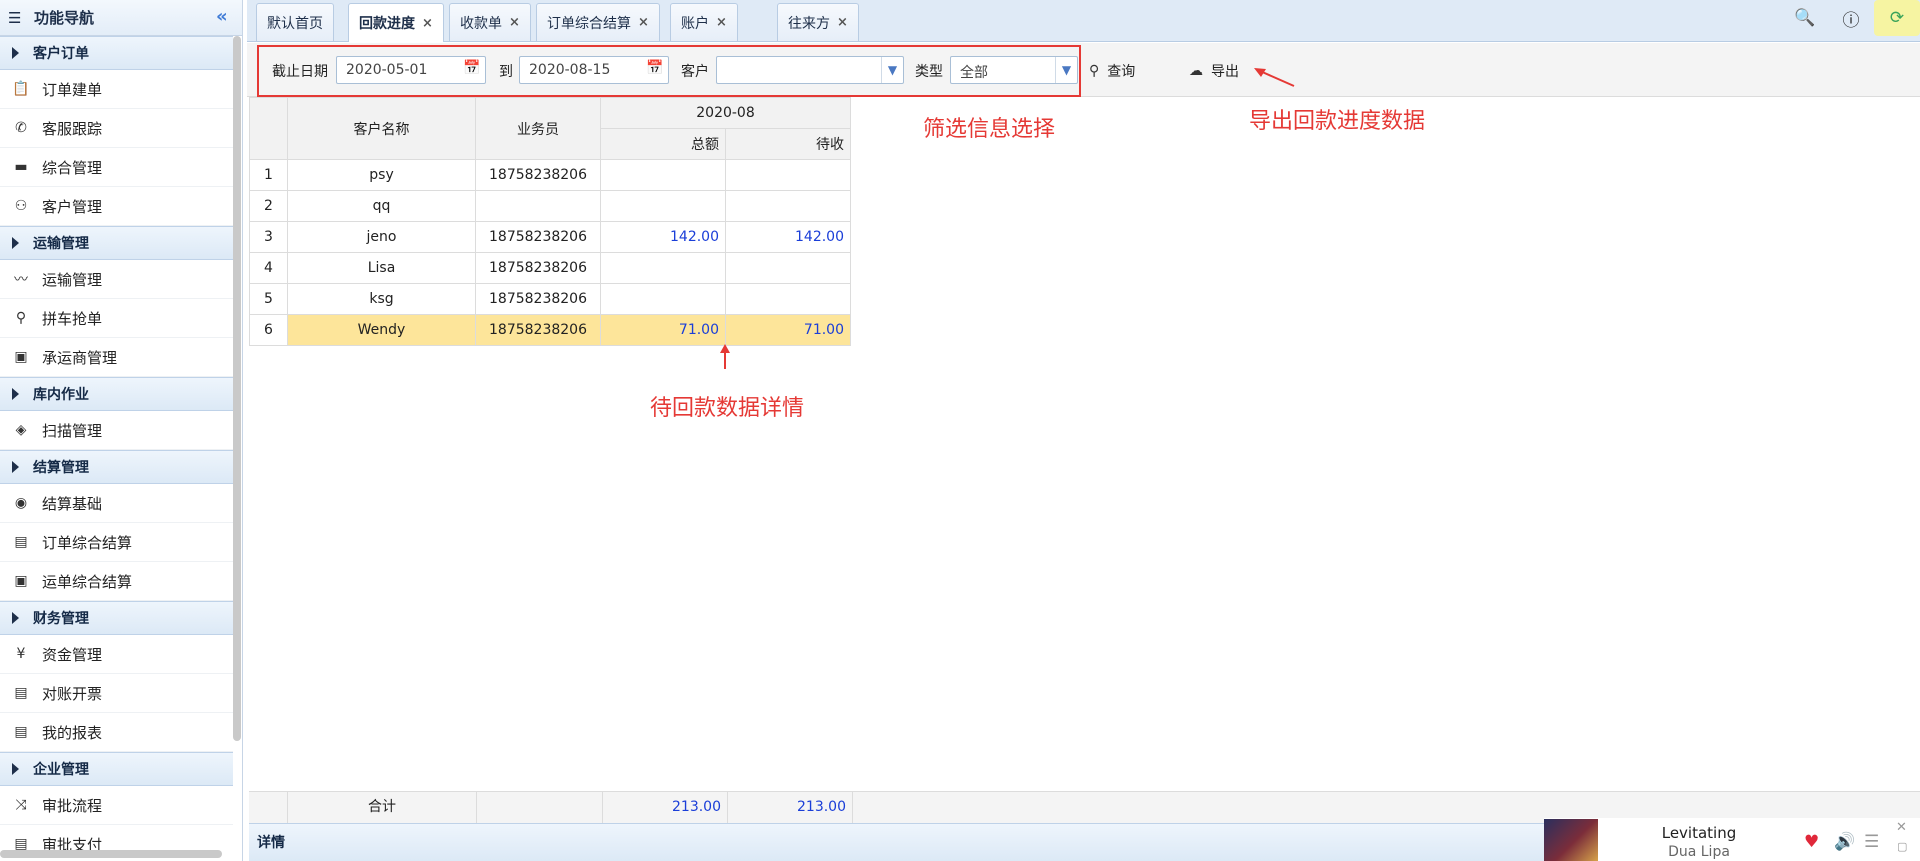 The height and width of the screenshot is (861, 1920). What do you see at coordinates (116, 503) in the screenshot?
I see `sidebar-item: ◉ 结算基础` at bounding box center [116, 503].